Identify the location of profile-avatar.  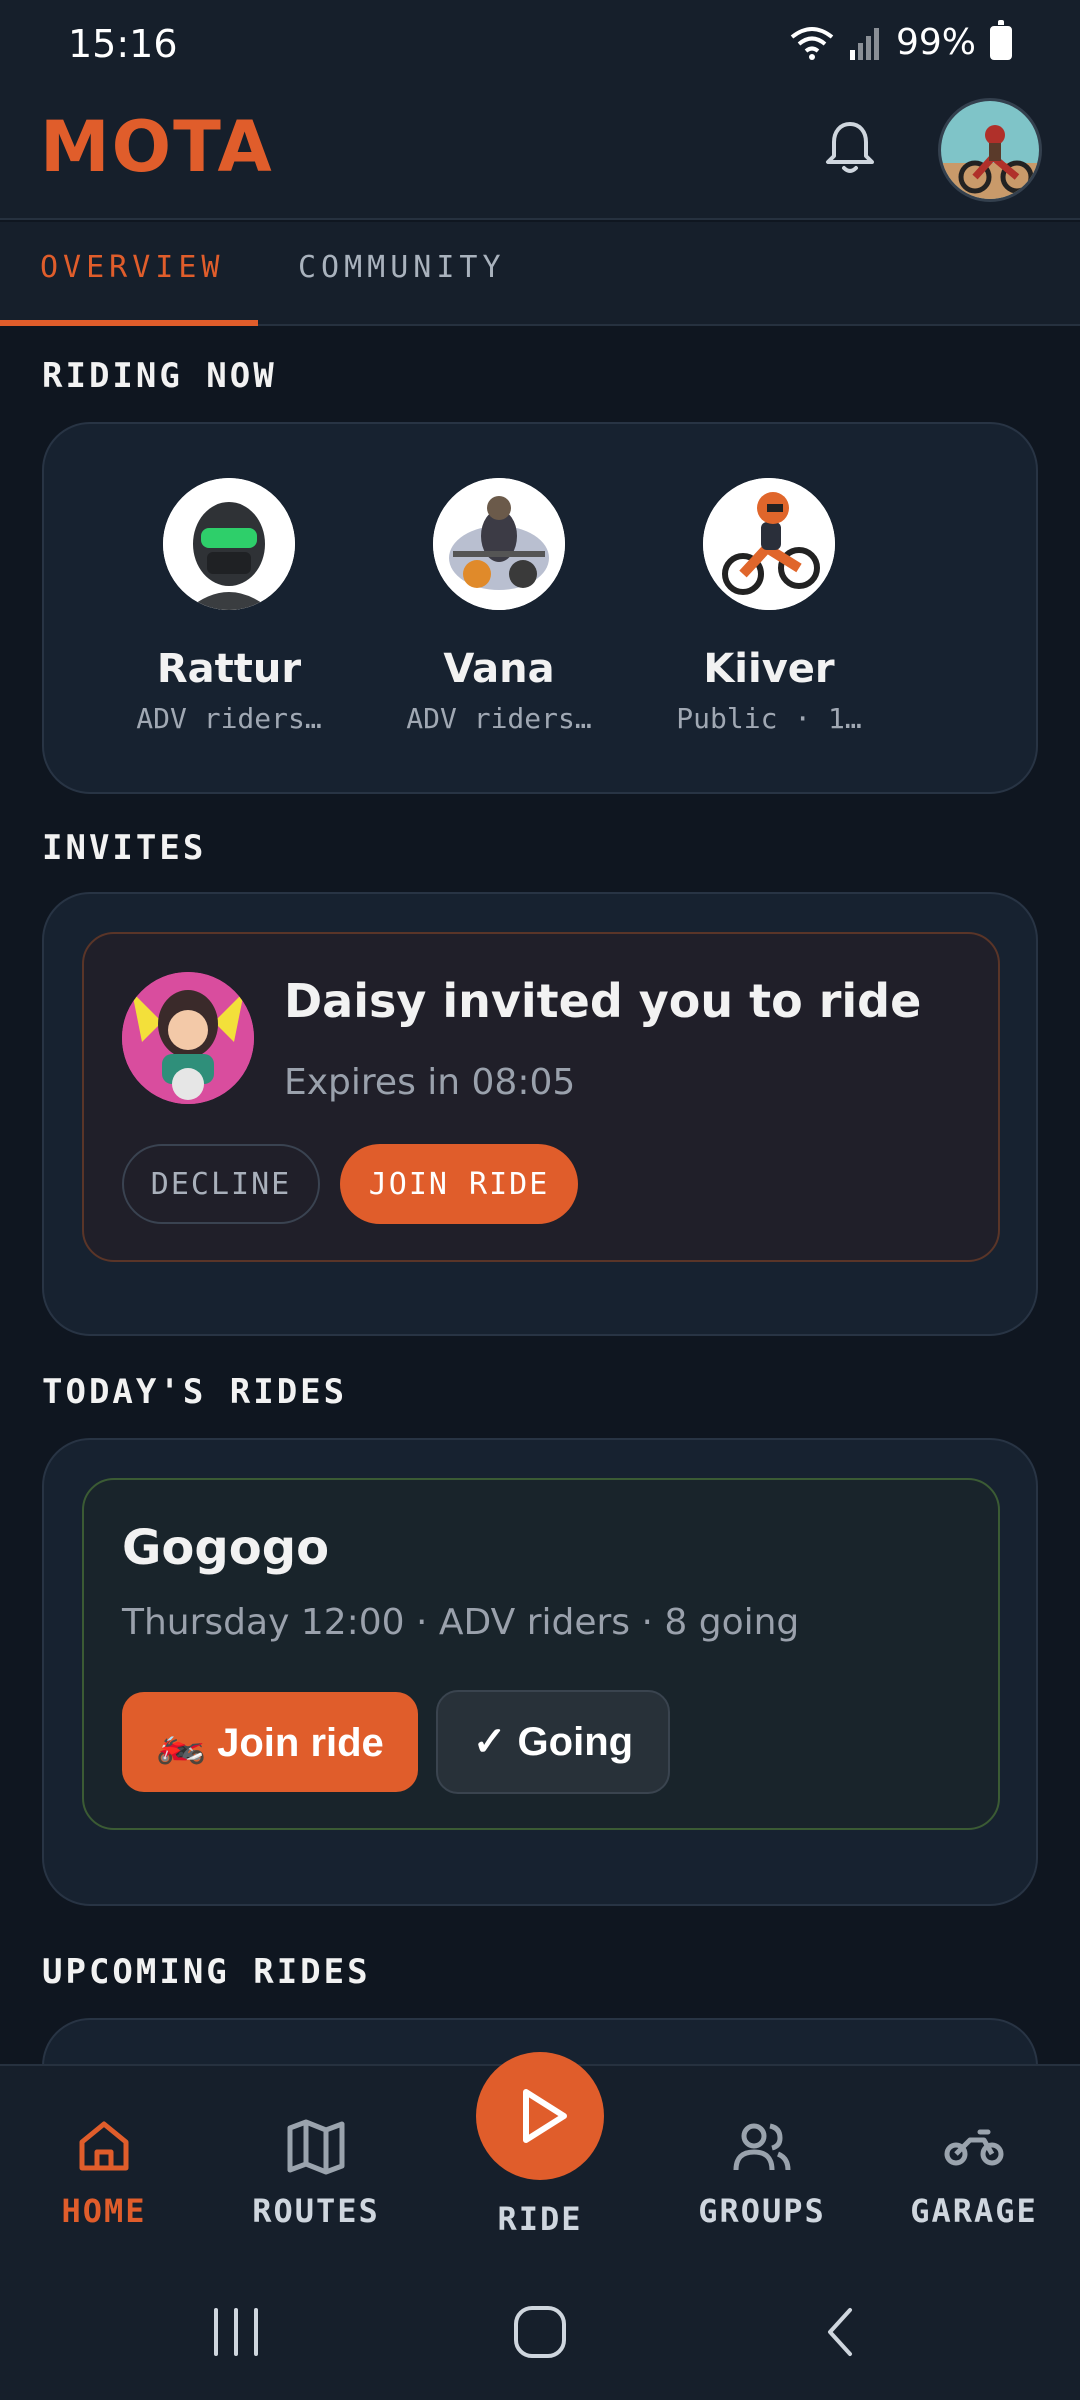
(990, 150).